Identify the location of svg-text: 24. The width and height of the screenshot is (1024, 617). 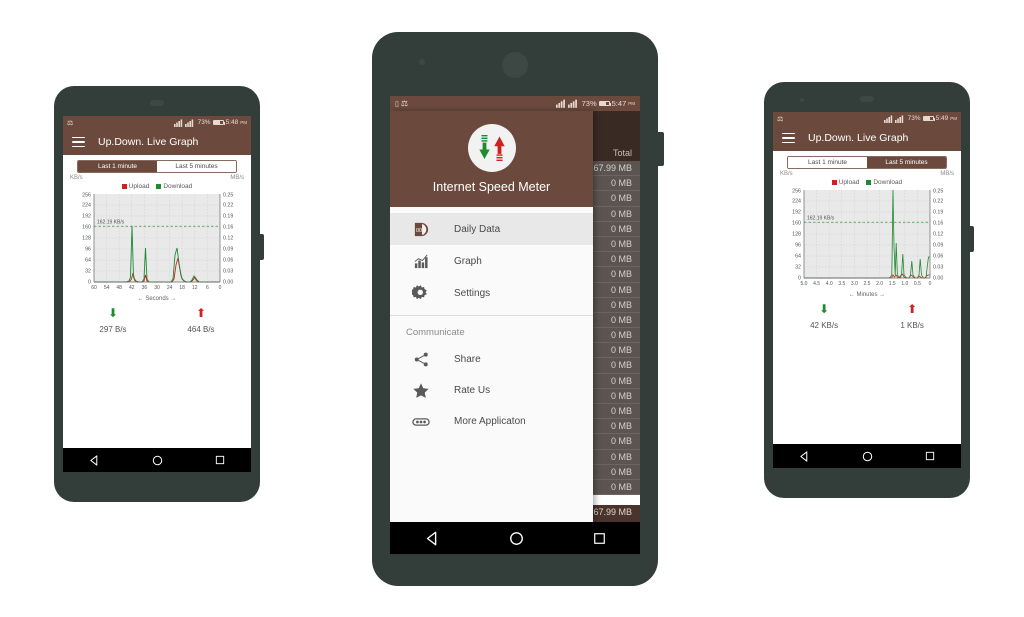
(170, 288).